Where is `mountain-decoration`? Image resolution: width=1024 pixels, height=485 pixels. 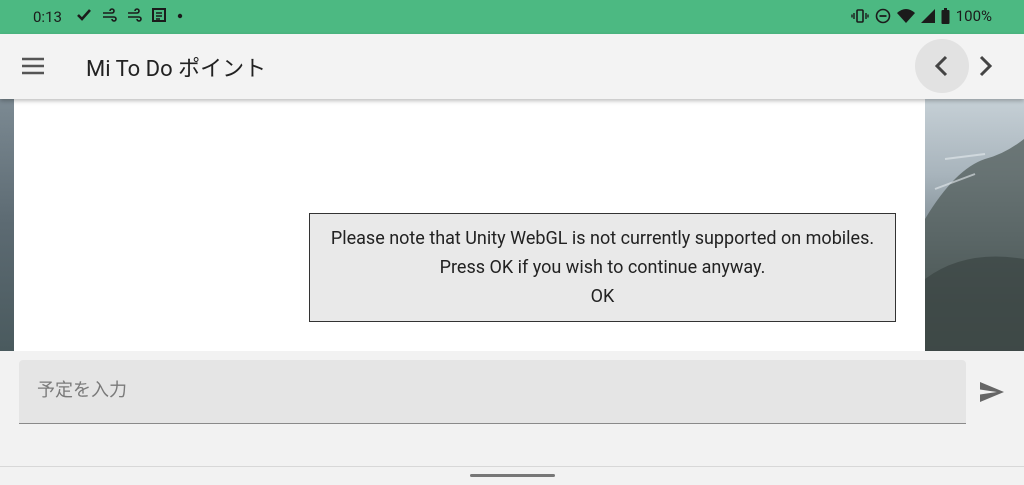 mountain-decoration is located at coordinates (974, 245).